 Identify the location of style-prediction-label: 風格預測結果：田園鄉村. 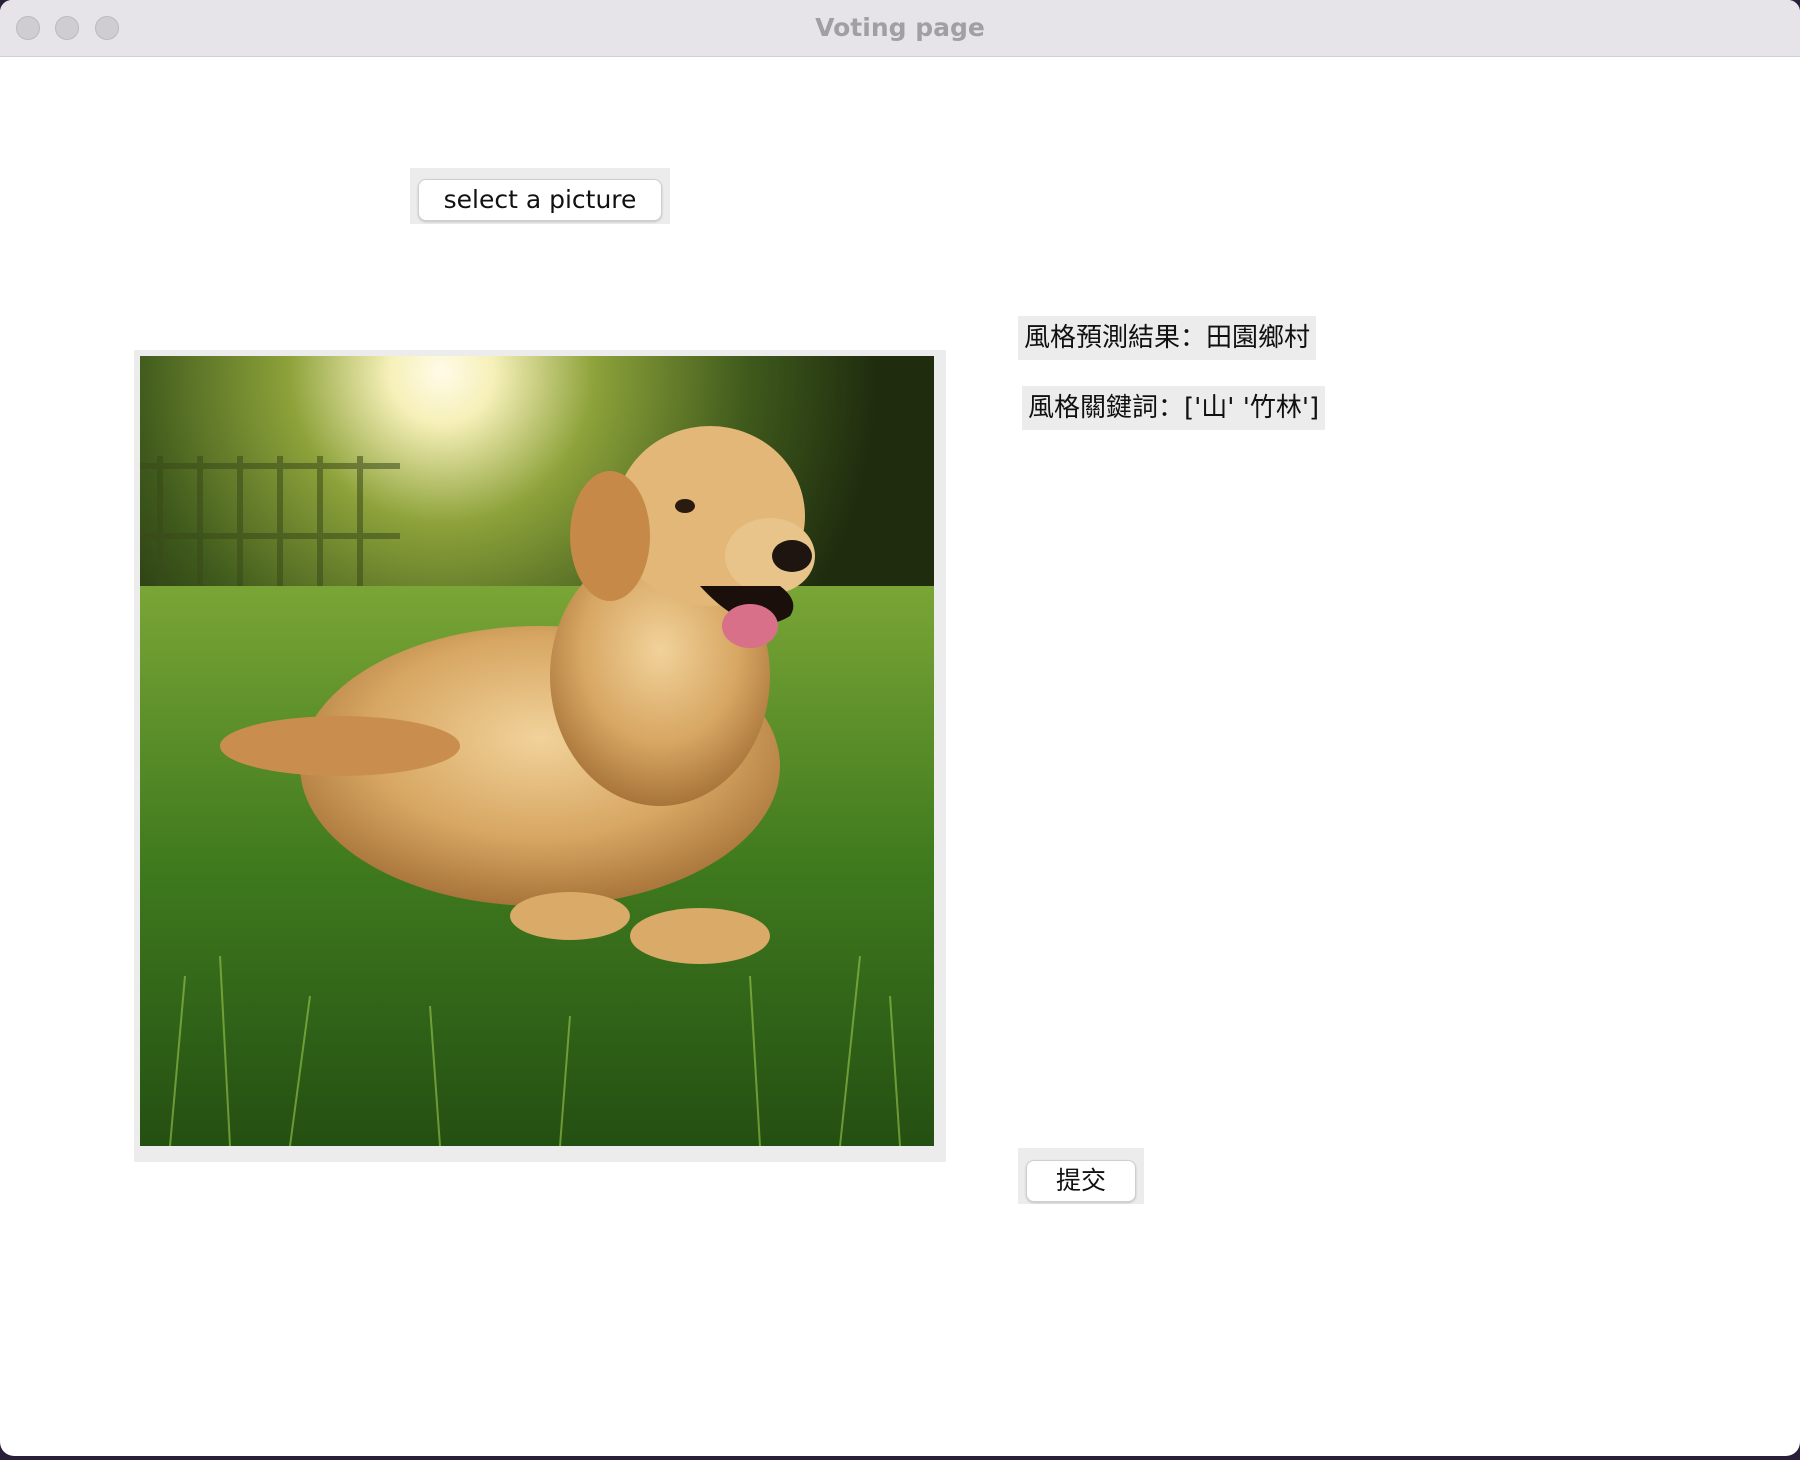
(1167, 338).